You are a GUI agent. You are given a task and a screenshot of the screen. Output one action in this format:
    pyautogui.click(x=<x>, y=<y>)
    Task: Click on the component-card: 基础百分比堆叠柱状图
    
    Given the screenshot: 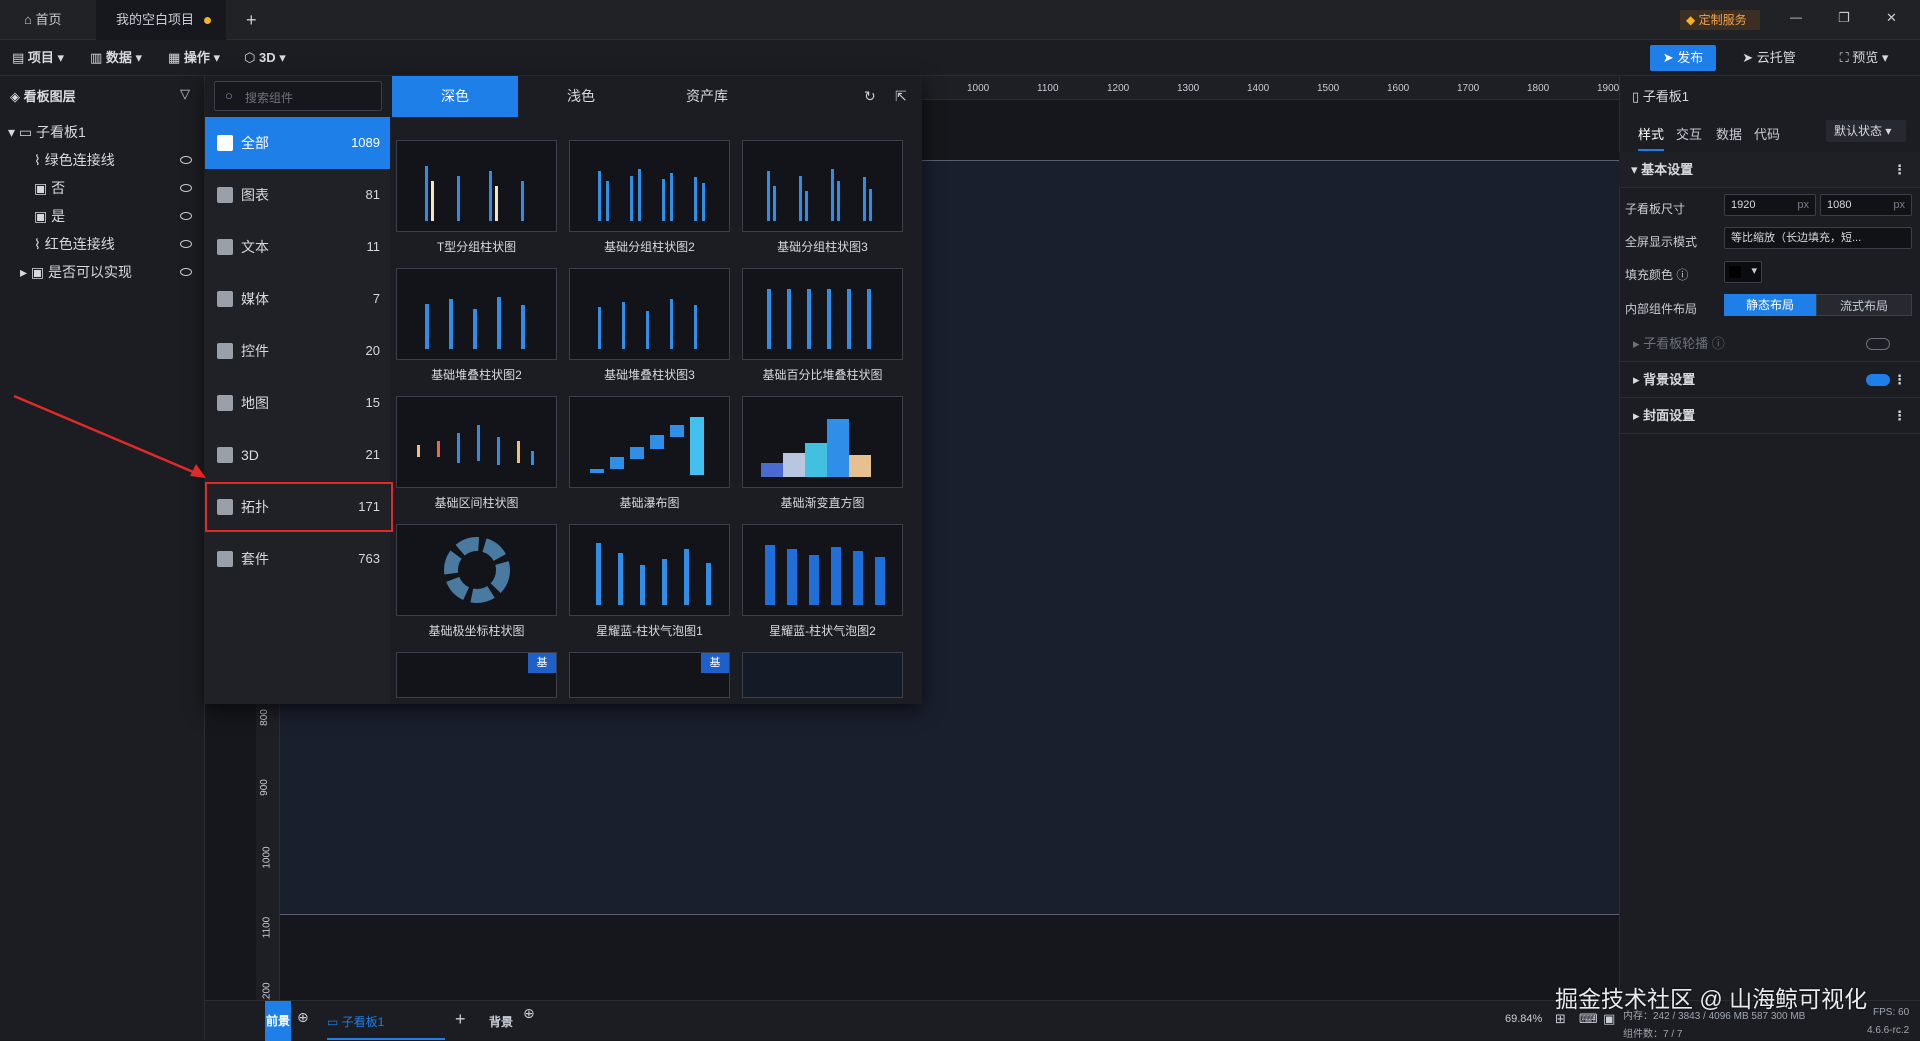 What is the action you would take?
    pyautogui.click(x=822, y=325)
    